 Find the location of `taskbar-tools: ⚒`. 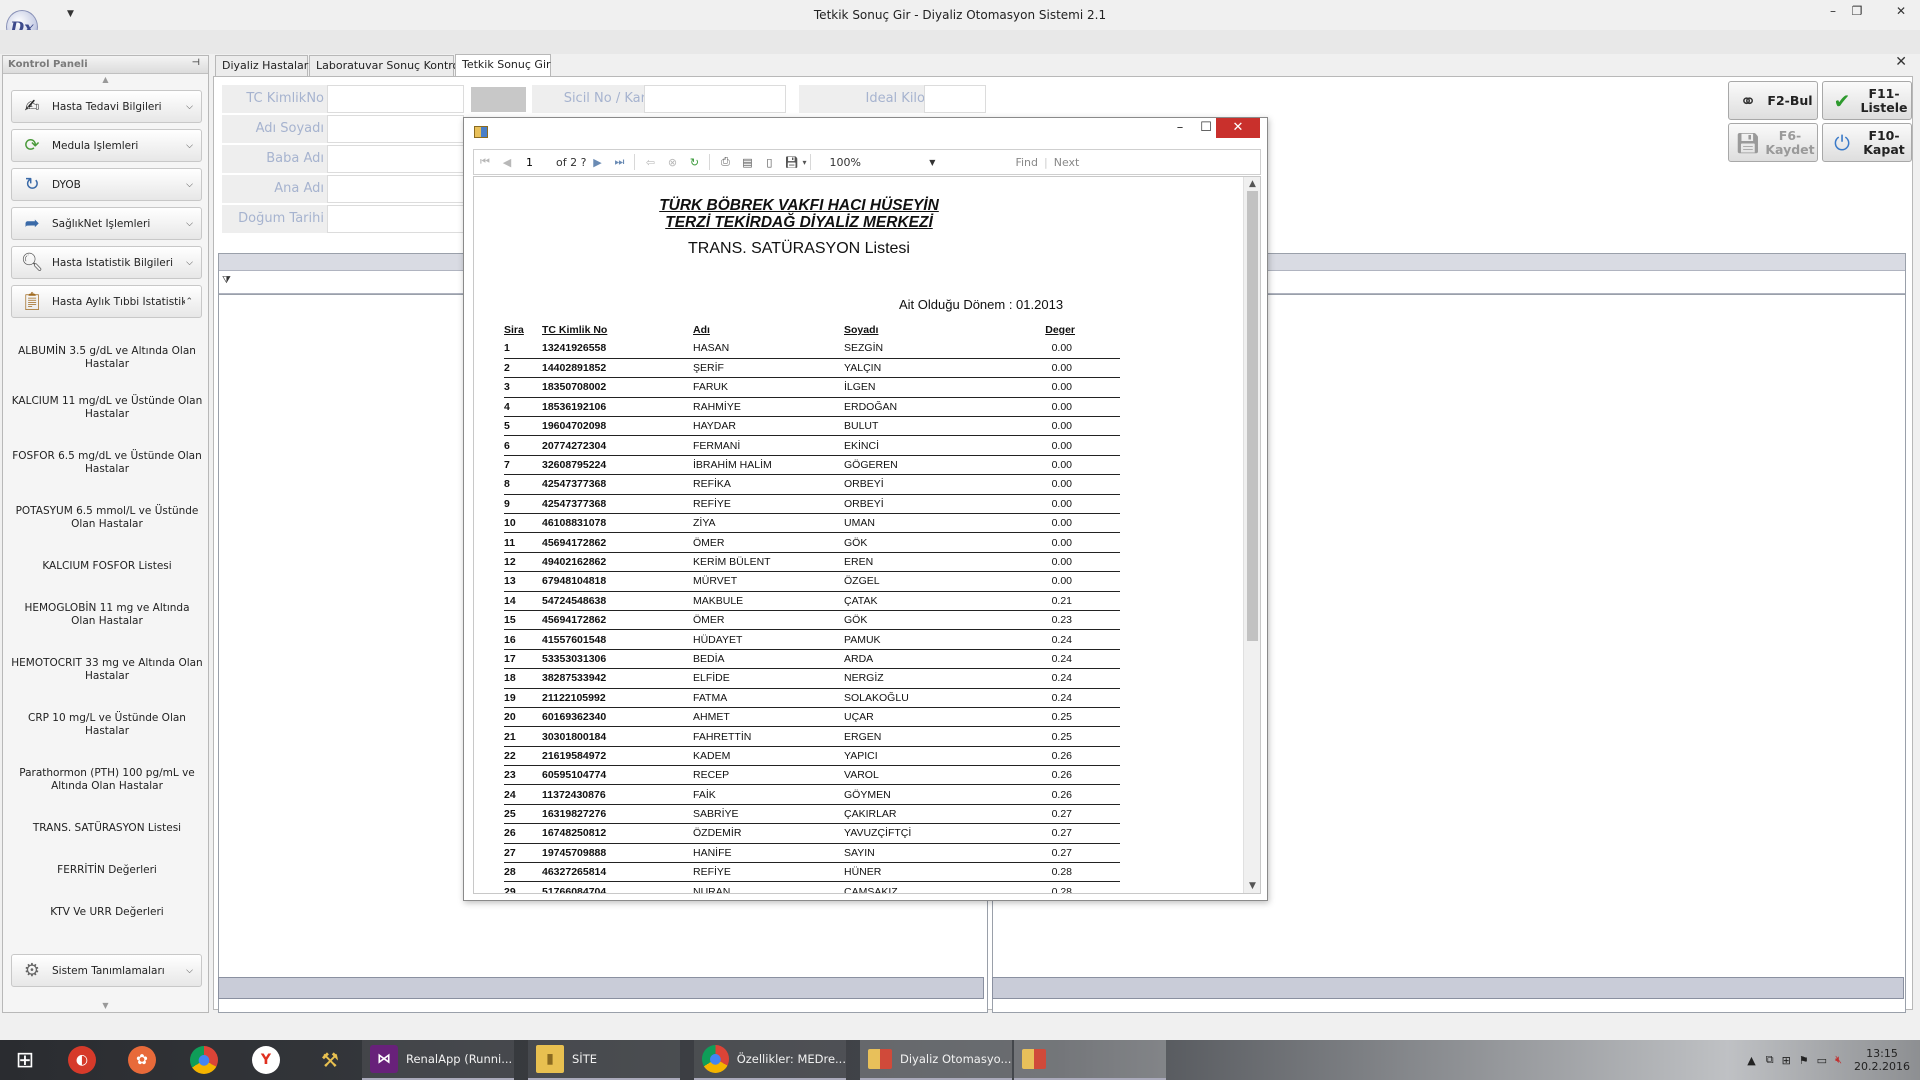

taskbar-tools: ⚒ is located at coordinates (330, 1060).